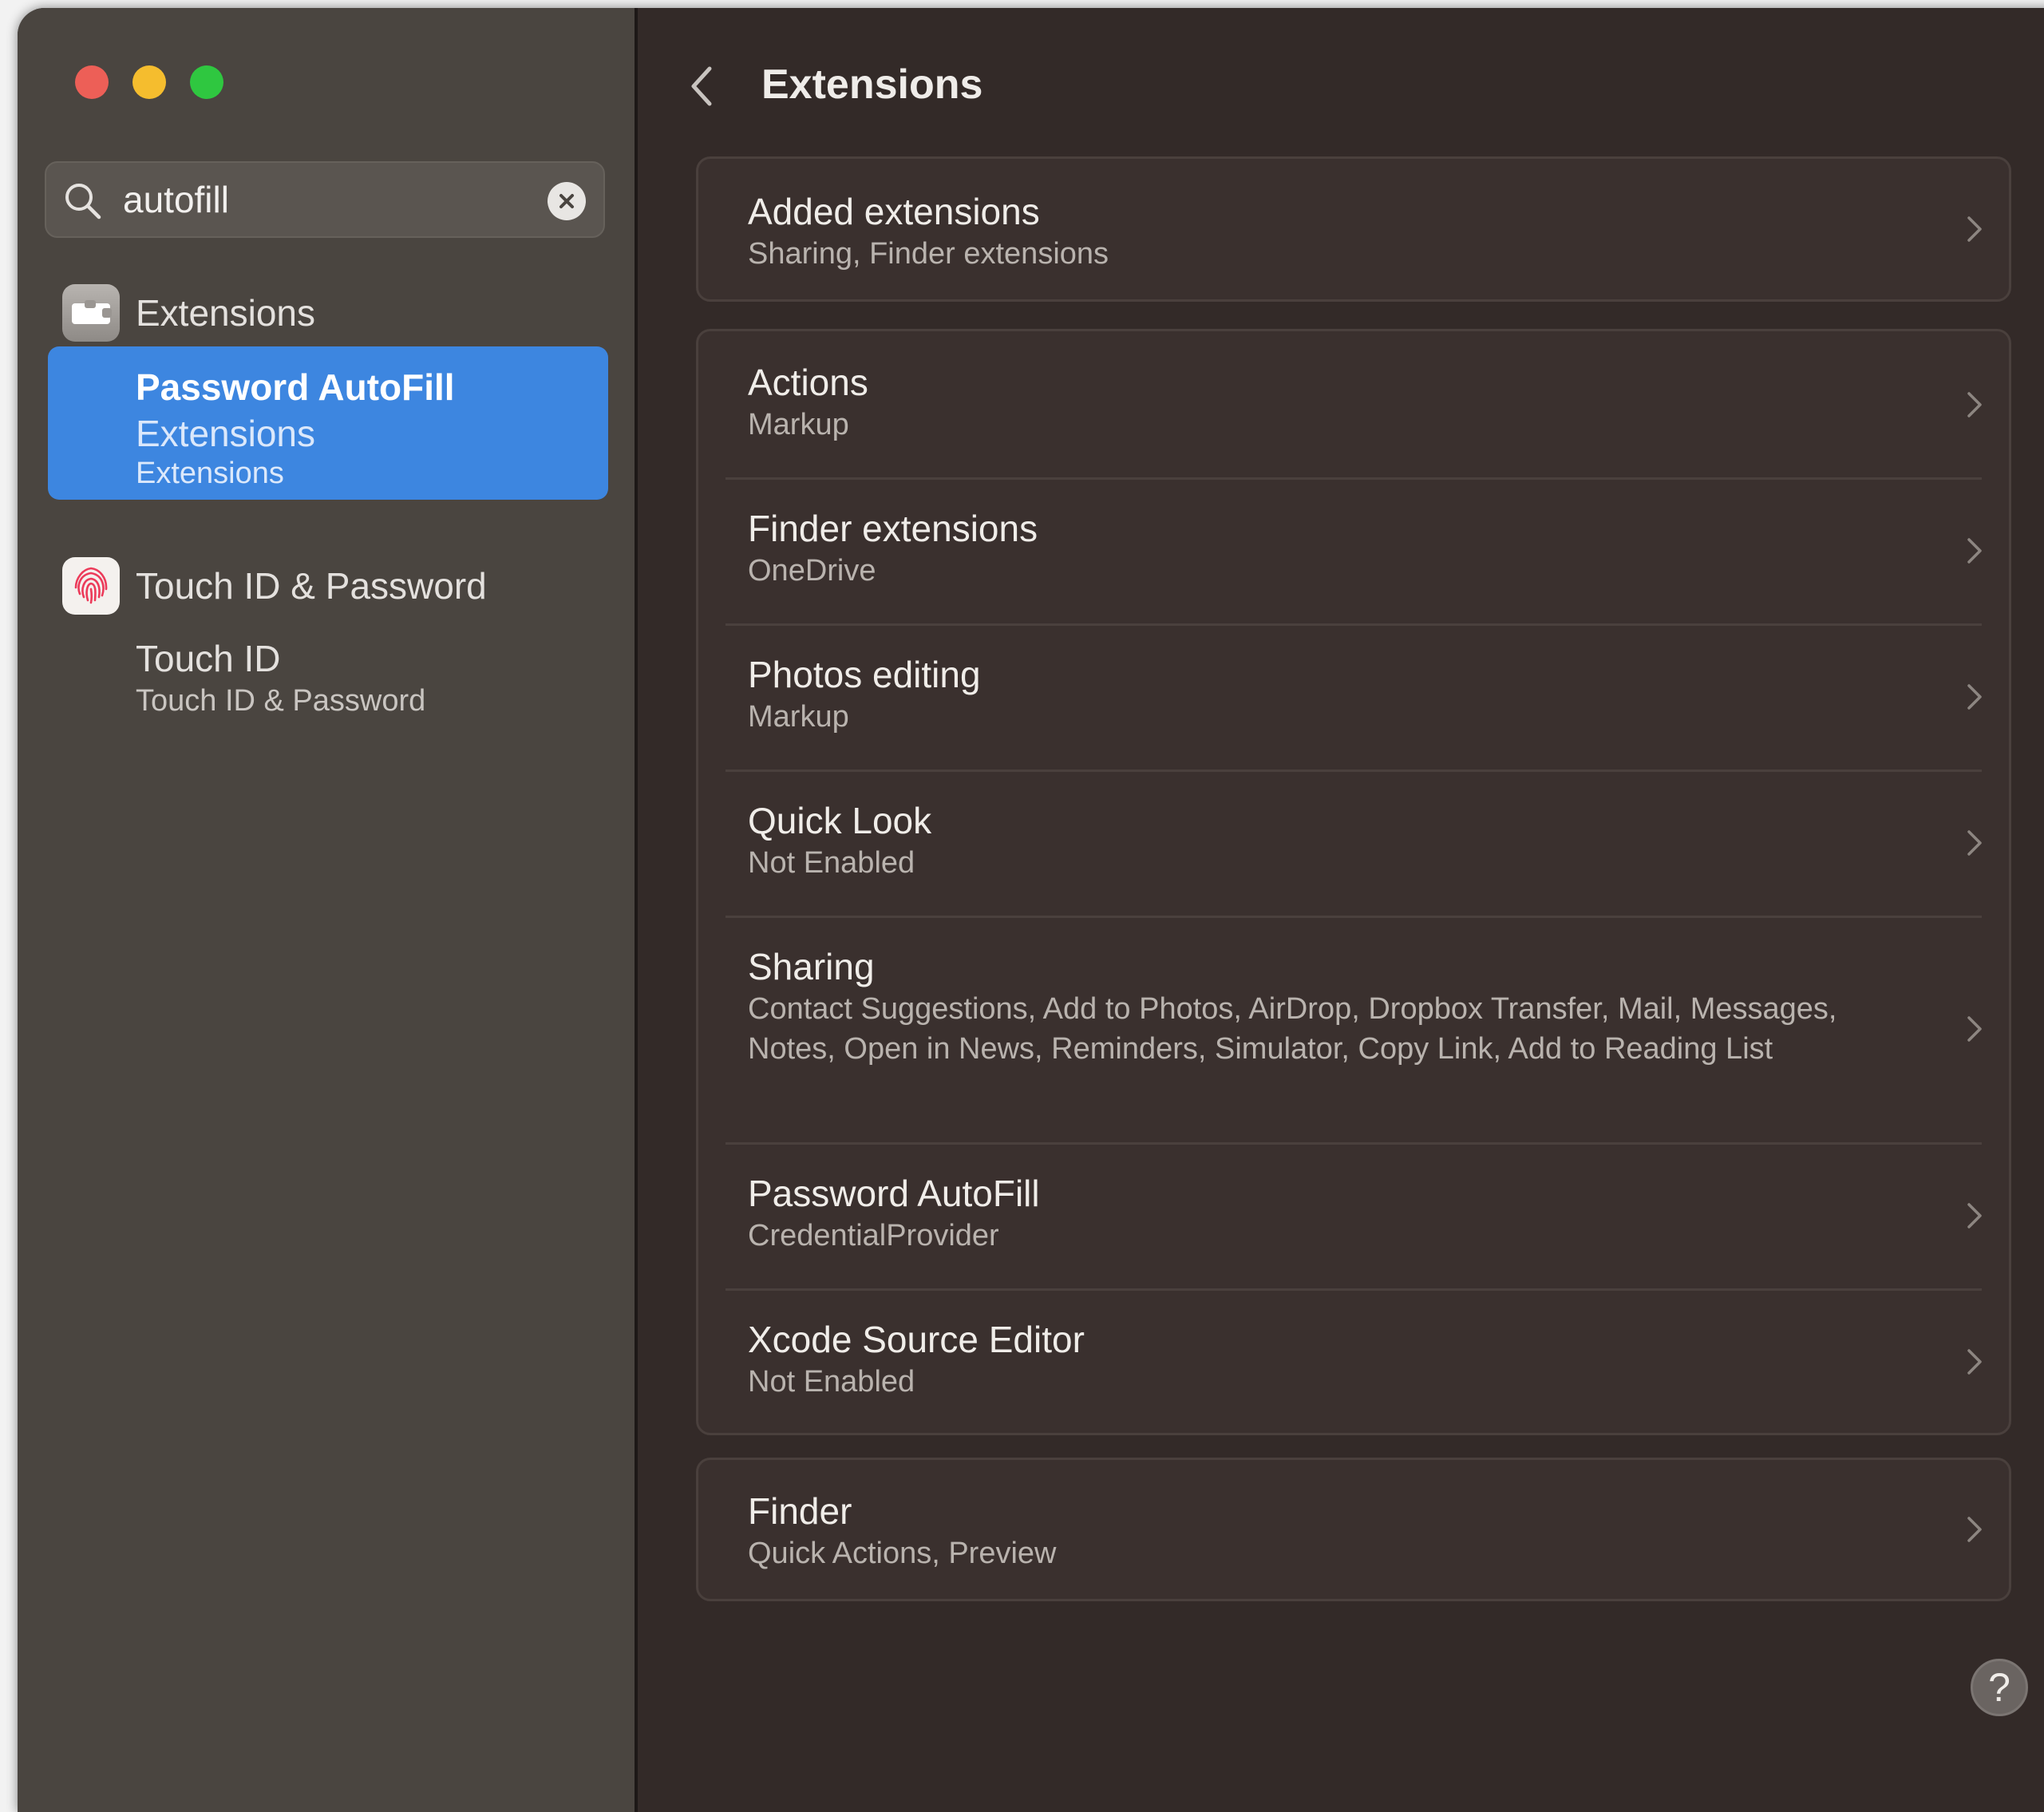  I want to click on back-chevron-icon, so click(701, 86).